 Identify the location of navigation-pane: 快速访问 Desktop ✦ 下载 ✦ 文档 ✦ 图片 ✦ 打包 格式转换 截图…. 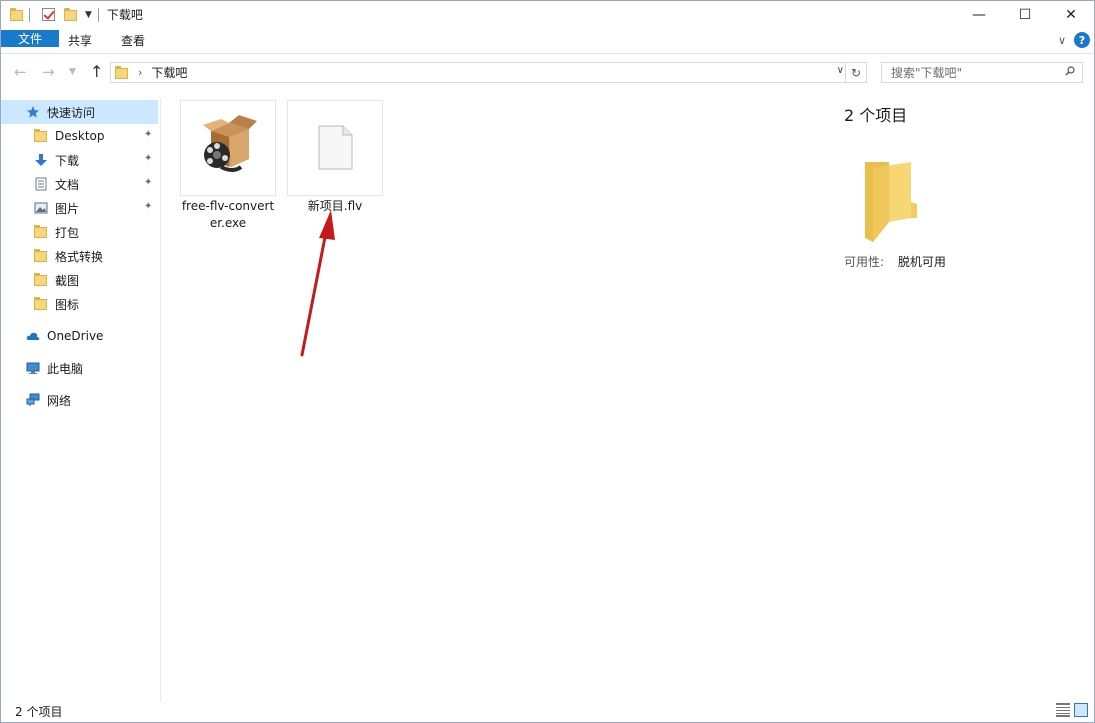
(81, 400).